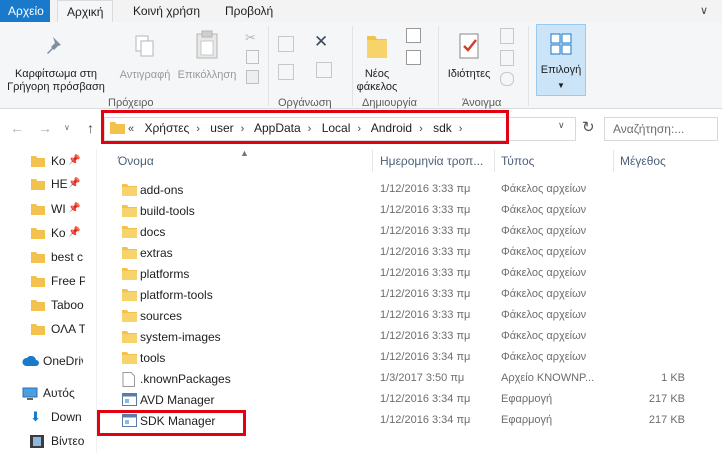  What do you see at coordinates (128, 381) in the screenshot?
I see `file-icon` at bounding box center [128, 381].